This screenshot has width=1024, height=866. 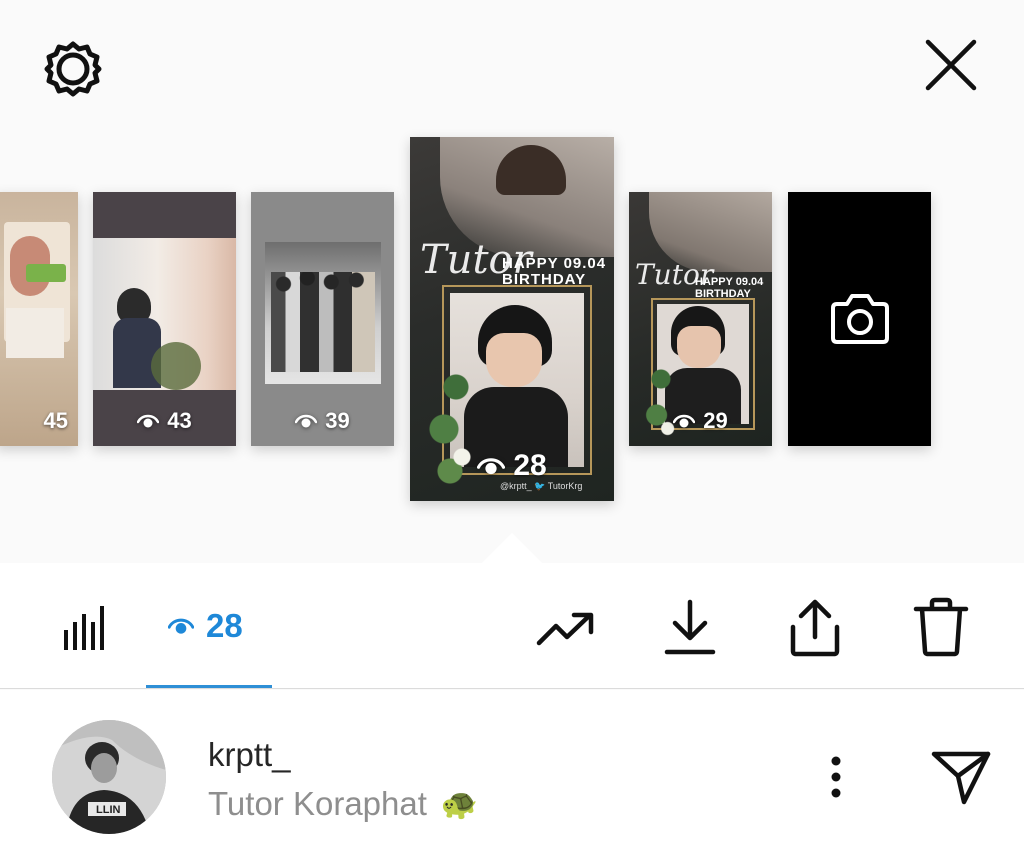 What do you see at coordinates (224, 625) in the screenshot?
I see `viewers-count: 28` at bounding box center [224, 625].